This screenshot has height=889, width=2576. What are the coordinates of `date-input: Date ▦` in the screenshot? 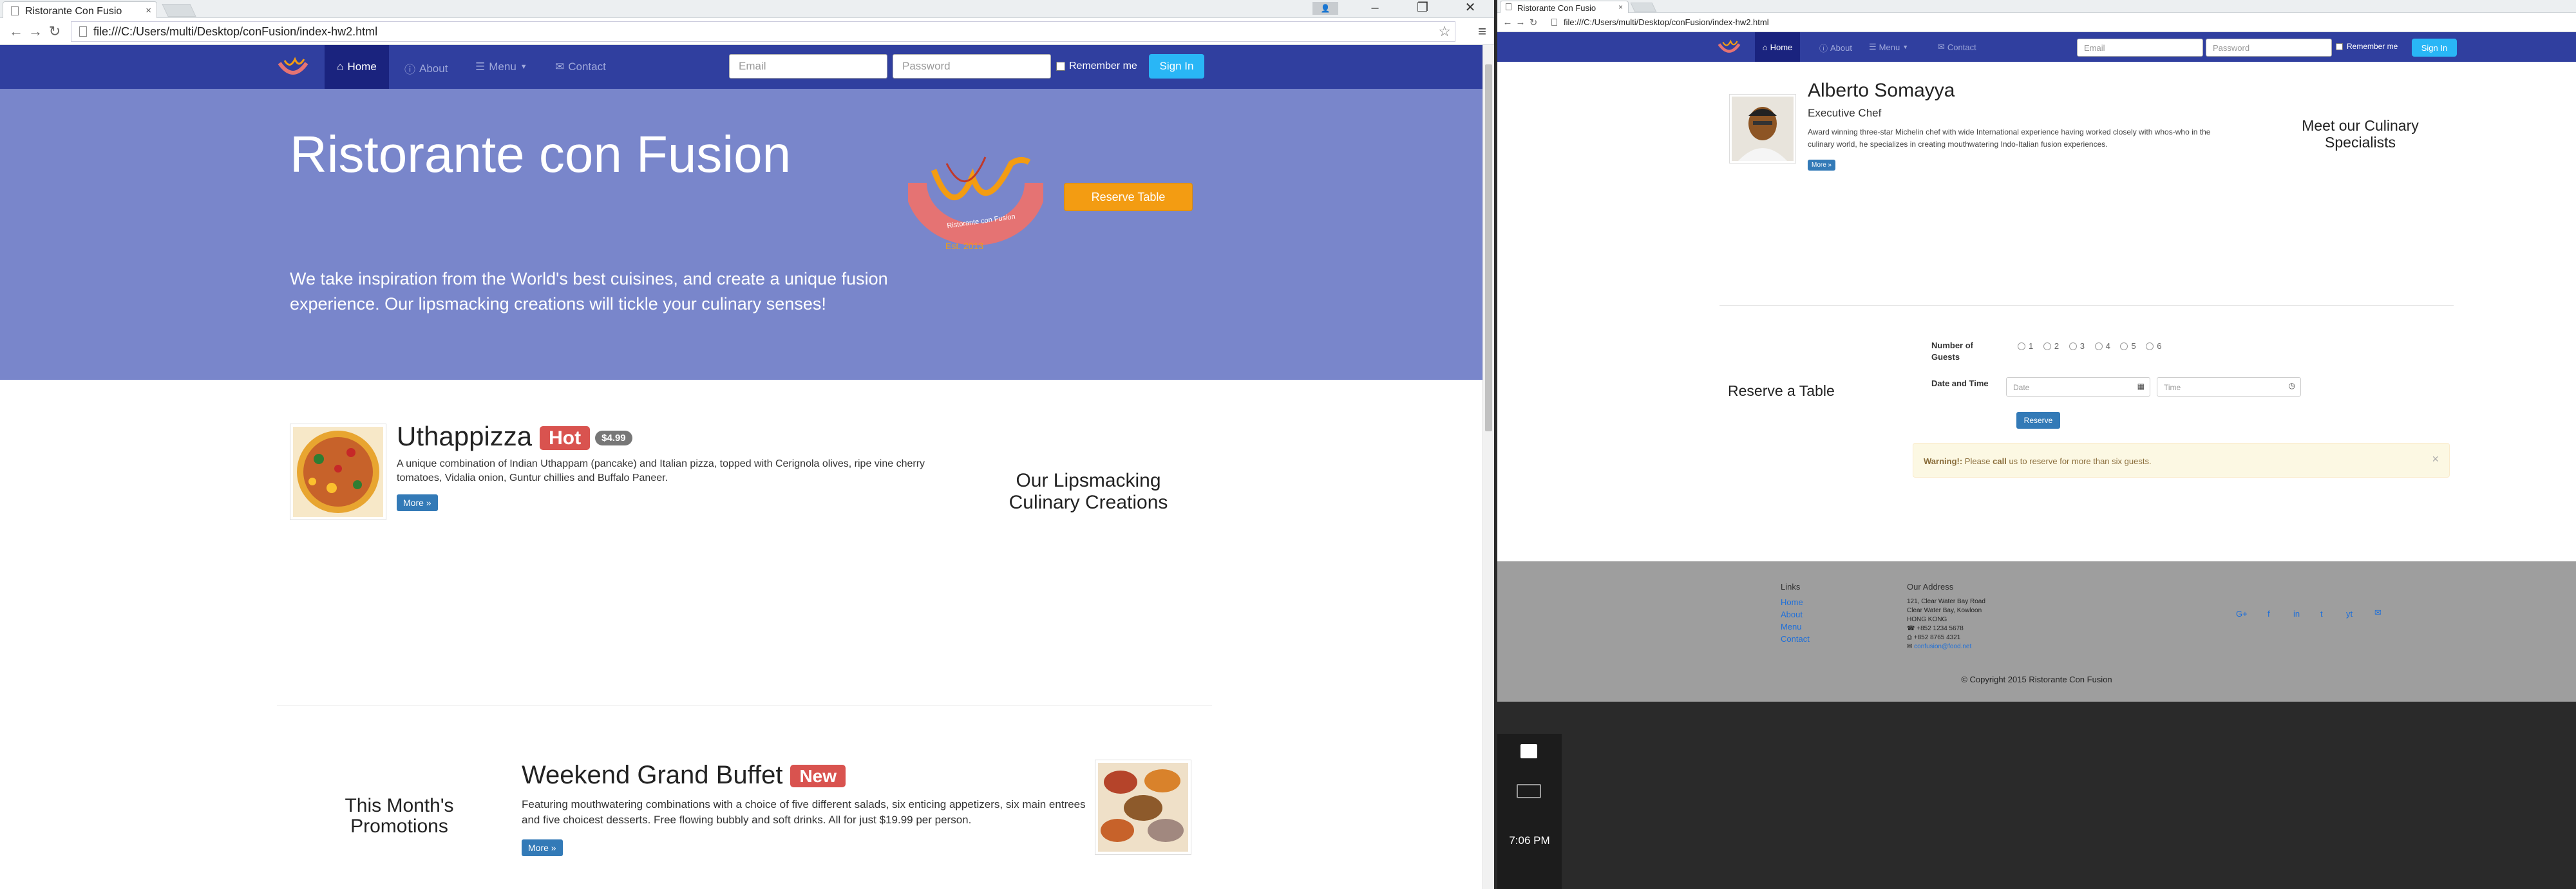 It's located at (2078, 387).